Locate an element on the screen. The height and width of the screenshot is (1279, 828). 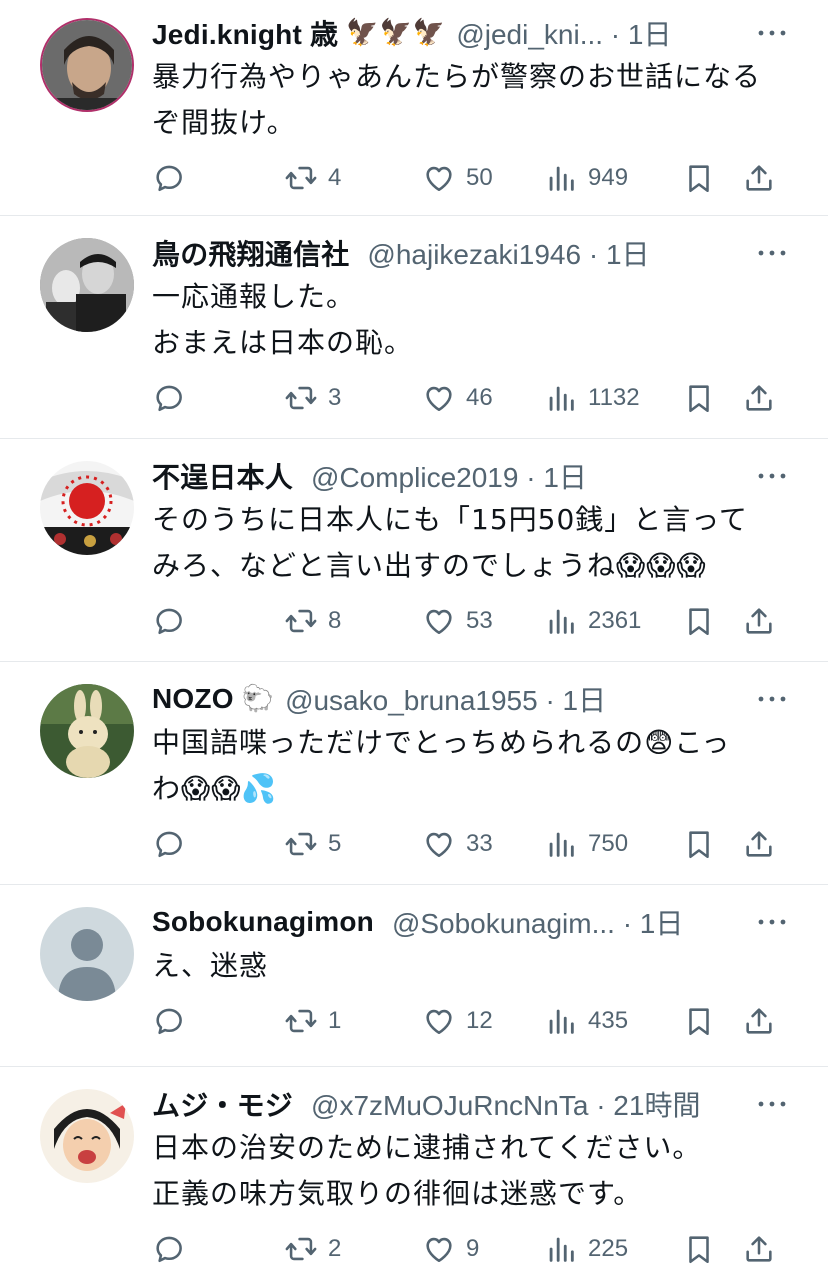
views-button: 435 is located at coordinates (613, 1021).